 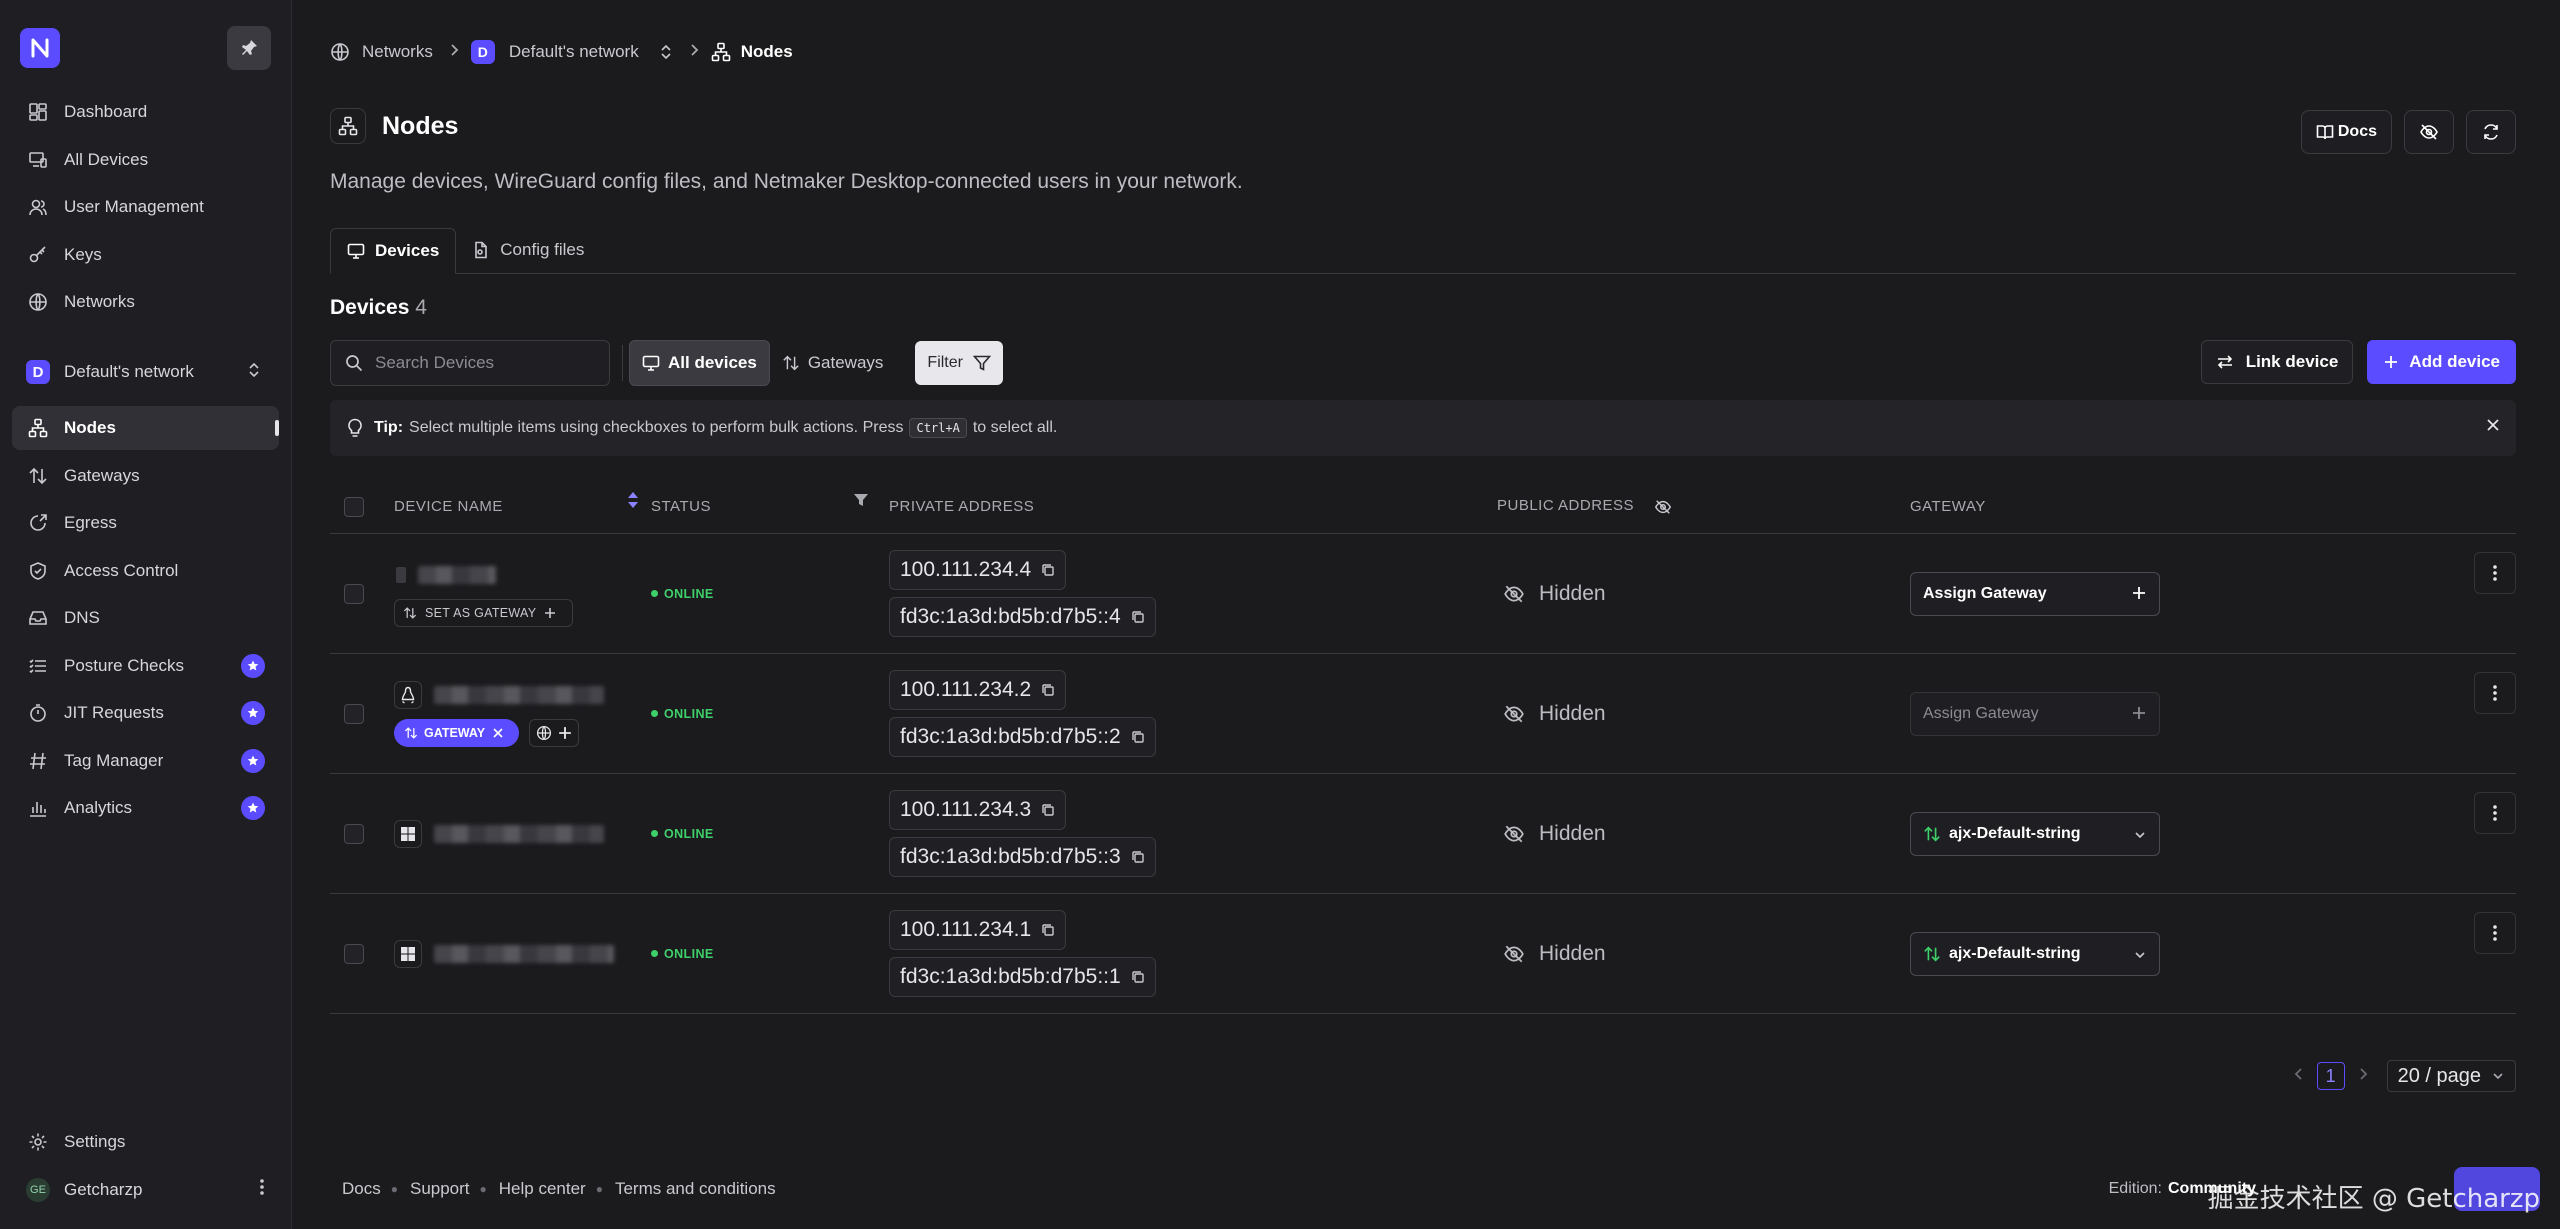 What do you see at coordinates (528, 250) in the screenshot?
I see `tab-config-files: Config files` at bounding box center [528, 250].